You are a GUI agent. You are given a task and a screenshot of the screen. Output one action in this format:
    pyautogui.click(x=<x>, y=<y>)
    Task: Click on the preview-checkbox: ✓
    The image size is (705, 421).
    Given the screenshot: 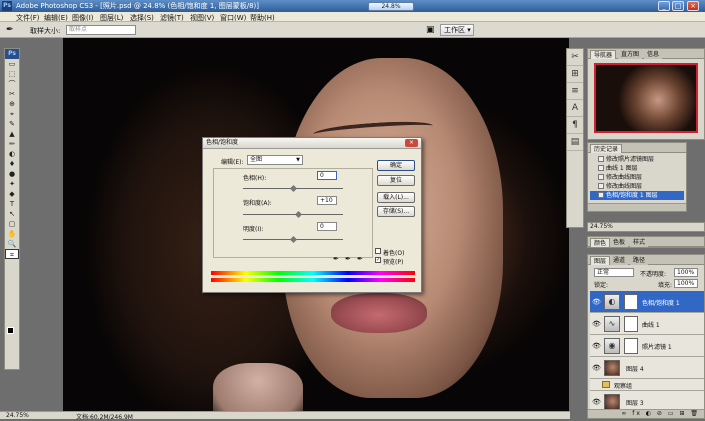 What is the action you would take?
    pyautogui.click(x=378, y=260)
    